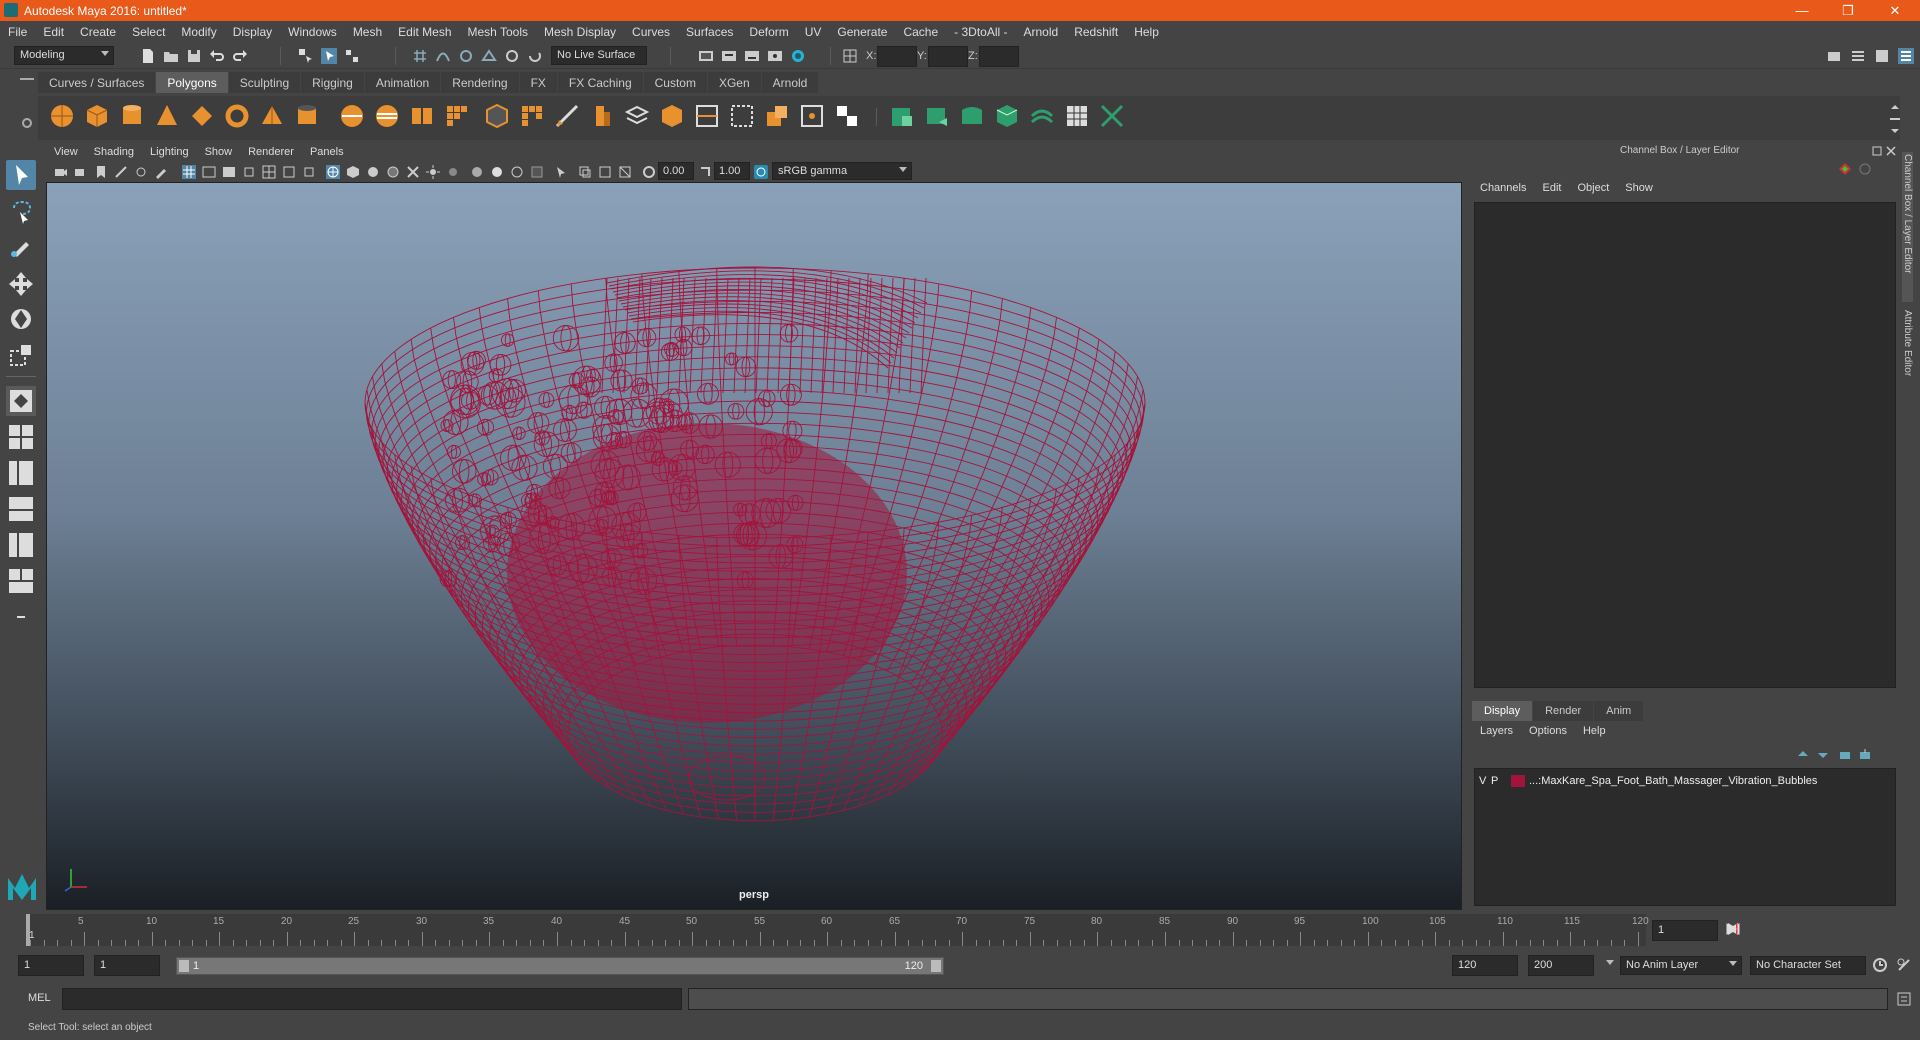 The height and width of the screenshot is (1040, 1920). Describe the element at coordinates (707, 116) in the screenshot. I see `insert-edge-loop-icon` at that location.